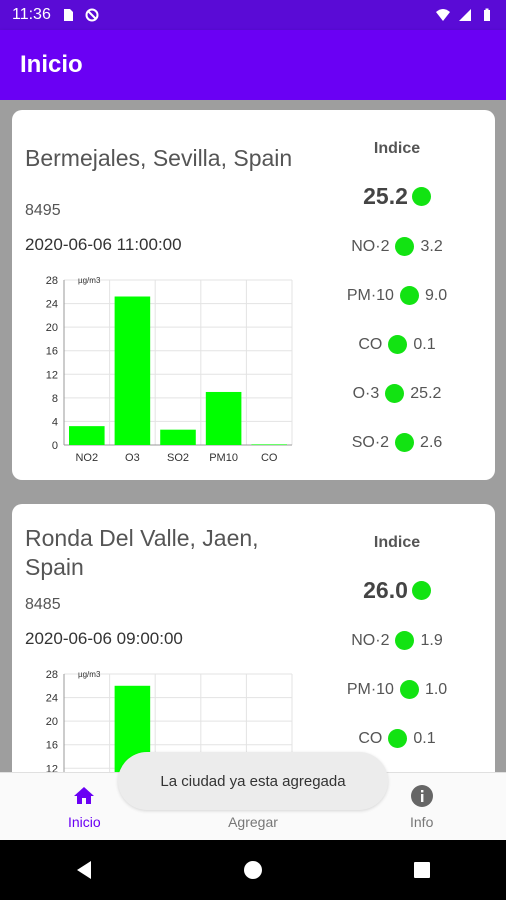  I want to click on x-tick-label: SO2, so click(178, 458).